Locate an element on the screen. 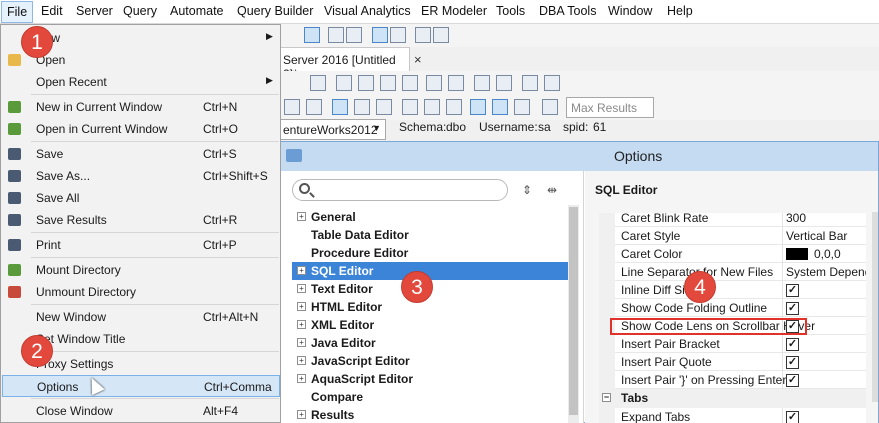 The width and height of the screenshot is (879, 423). property-row-insert-pair-bracket: Insert Pair Bracket ✓ is located at coordinates (732, 344).